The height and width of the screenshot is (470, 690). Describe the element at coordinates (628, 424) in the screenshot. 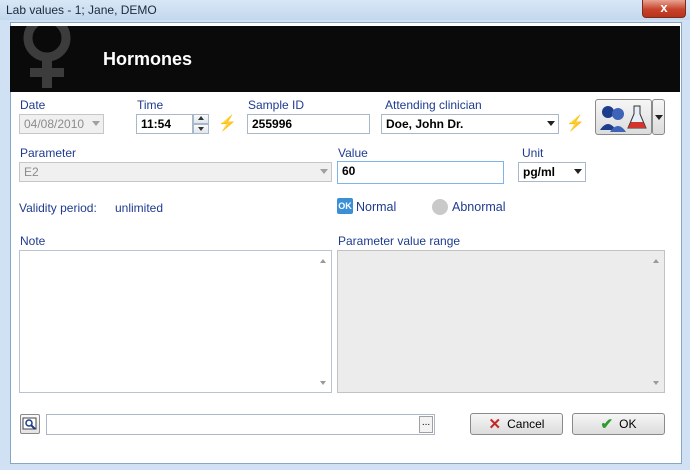

I see `ok-label: OK` at that location.